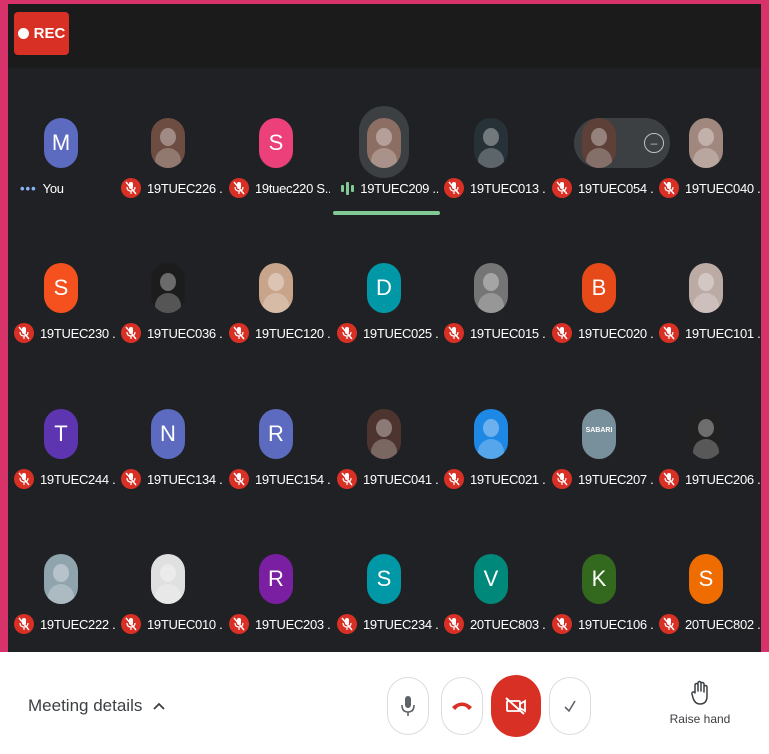 The image size is (769, 754). What do you see at coordinates (85, 705) in the screenshot?
I see `meeting-details-label: Meeting details` at bounding box center [85, 705].